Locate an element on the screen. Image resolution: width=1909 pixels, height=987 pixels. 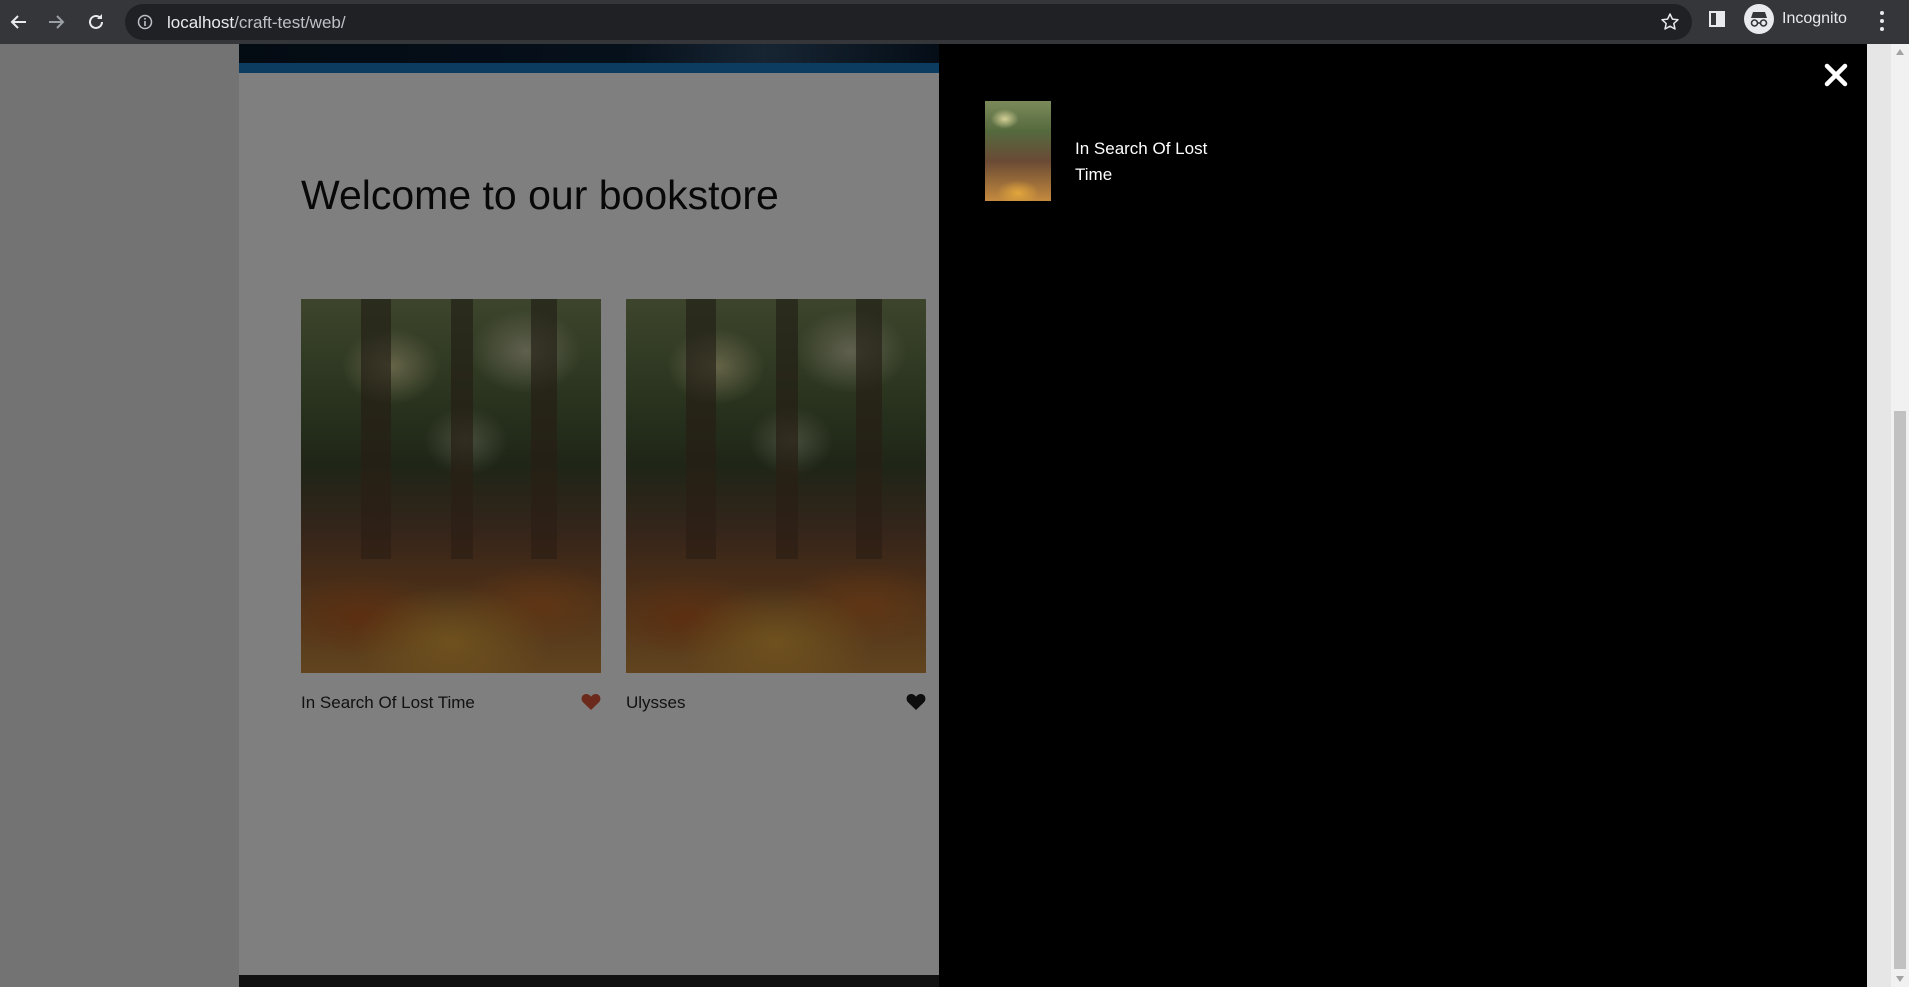
profile-button: Incognito is located at coordinates (1799, 19).